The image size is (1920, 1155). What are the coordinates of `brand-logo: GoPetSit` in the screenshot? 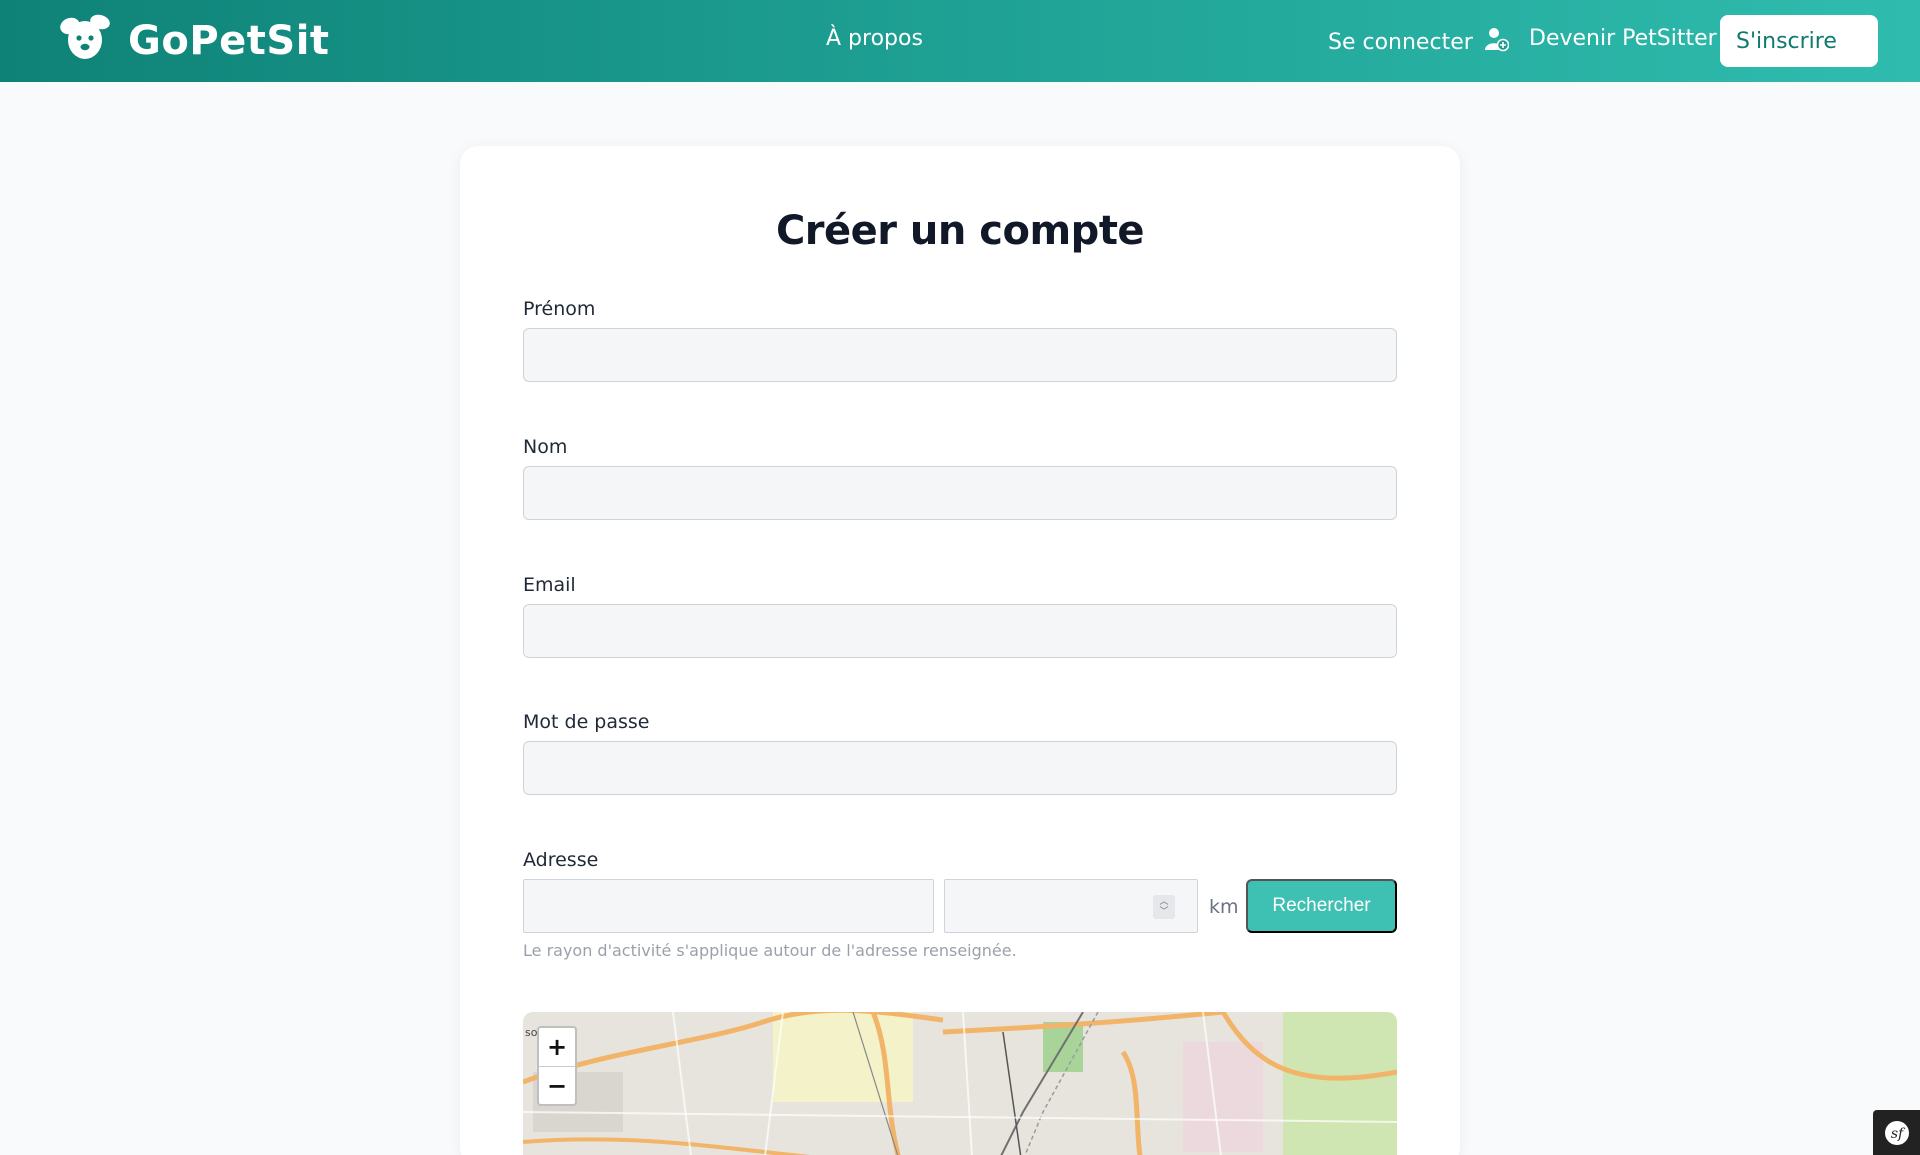 It's located at (190, 41).